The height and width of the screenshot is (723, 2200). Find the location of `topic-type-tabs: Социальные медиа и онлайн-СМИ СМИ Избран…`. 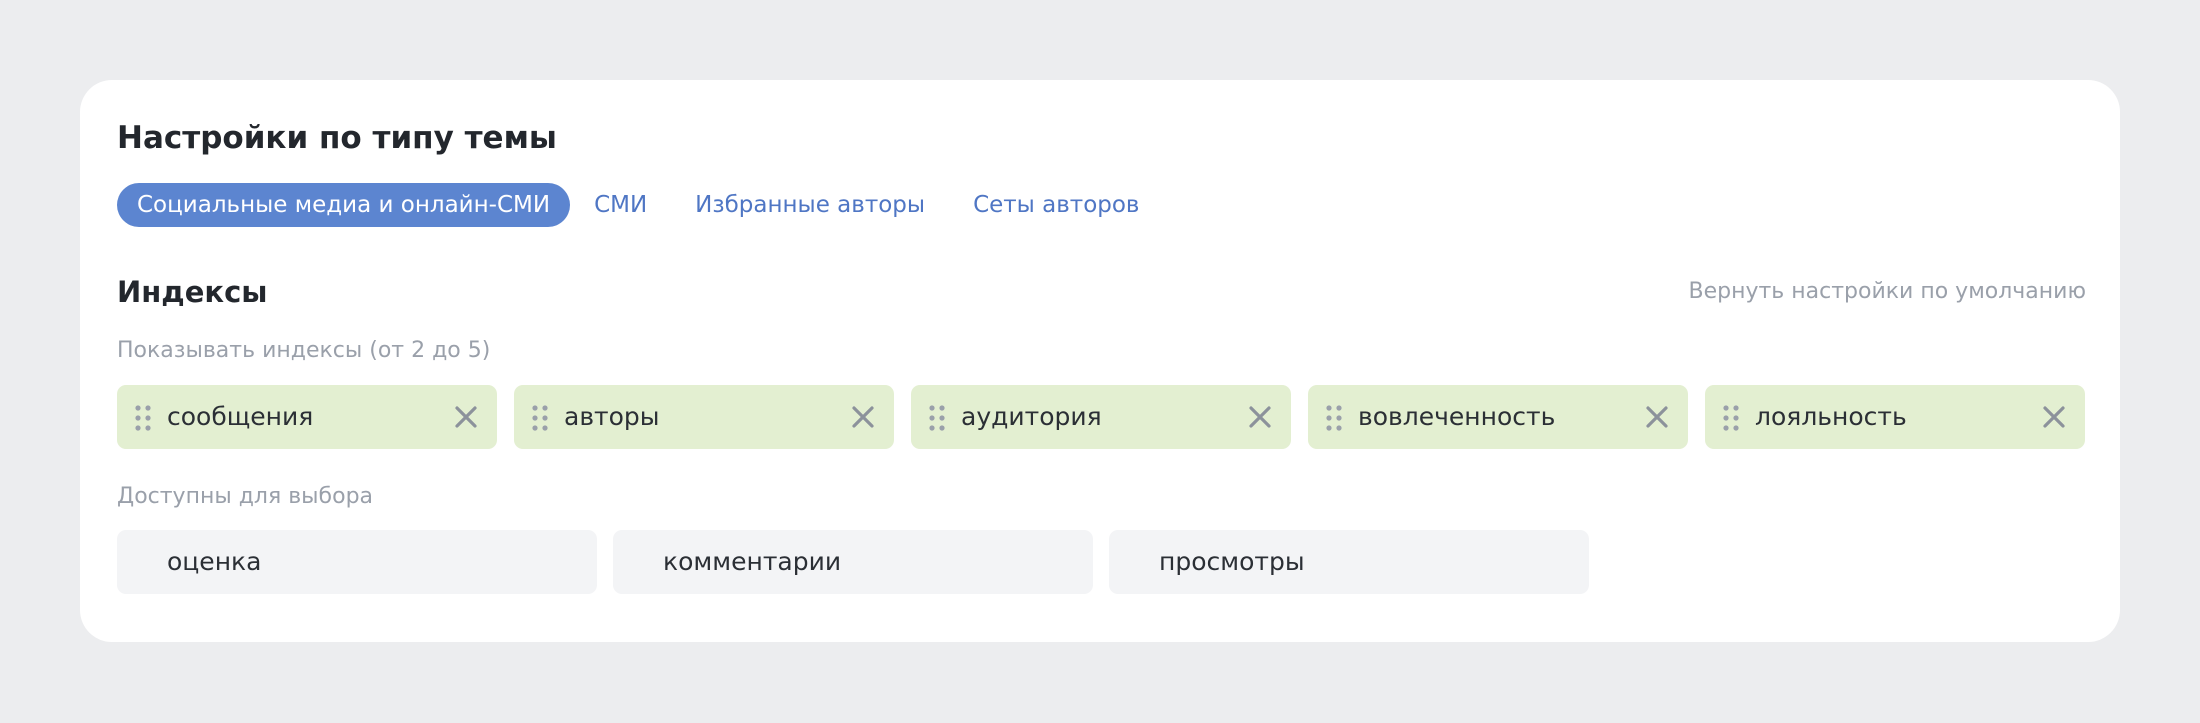

topic-type-tabs: Социальные медиа и онлайн-СМИ СМИ Избран… is located at coordinates (640, 205).